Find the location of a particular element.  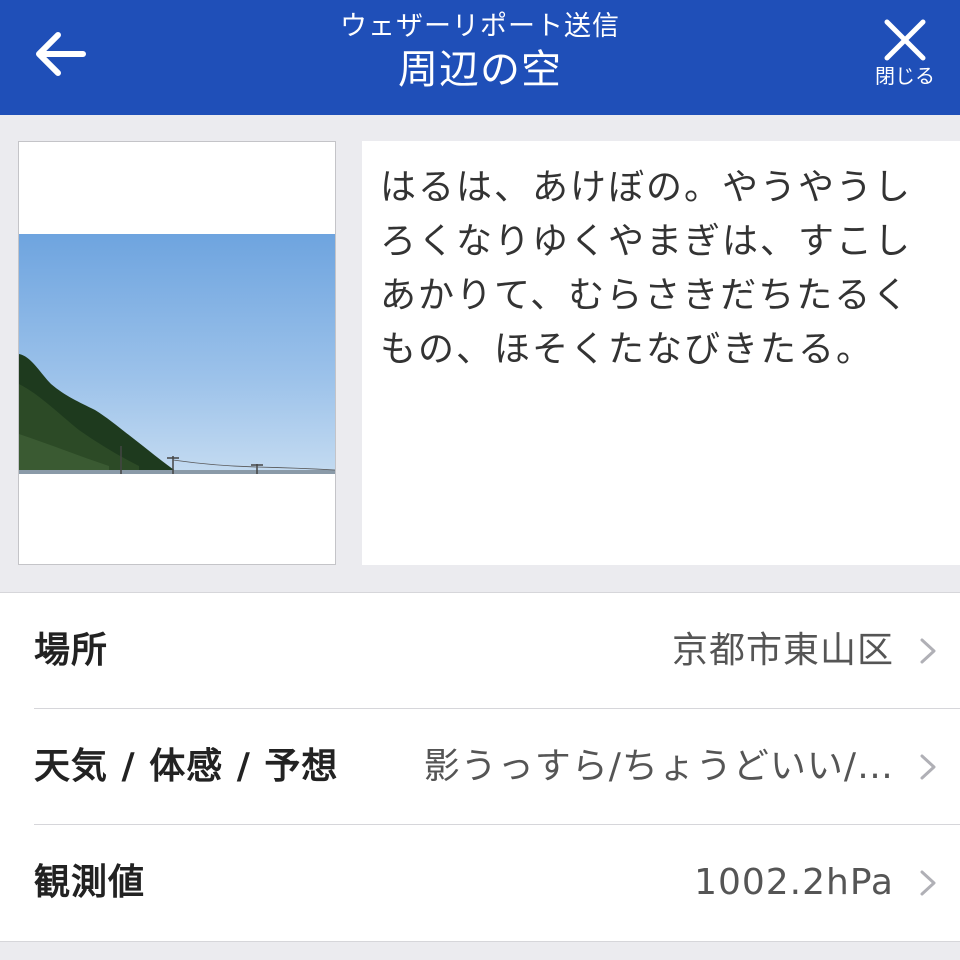

header-subtitle: ウェザーリポート送信 is located at coordinates (480, 26).